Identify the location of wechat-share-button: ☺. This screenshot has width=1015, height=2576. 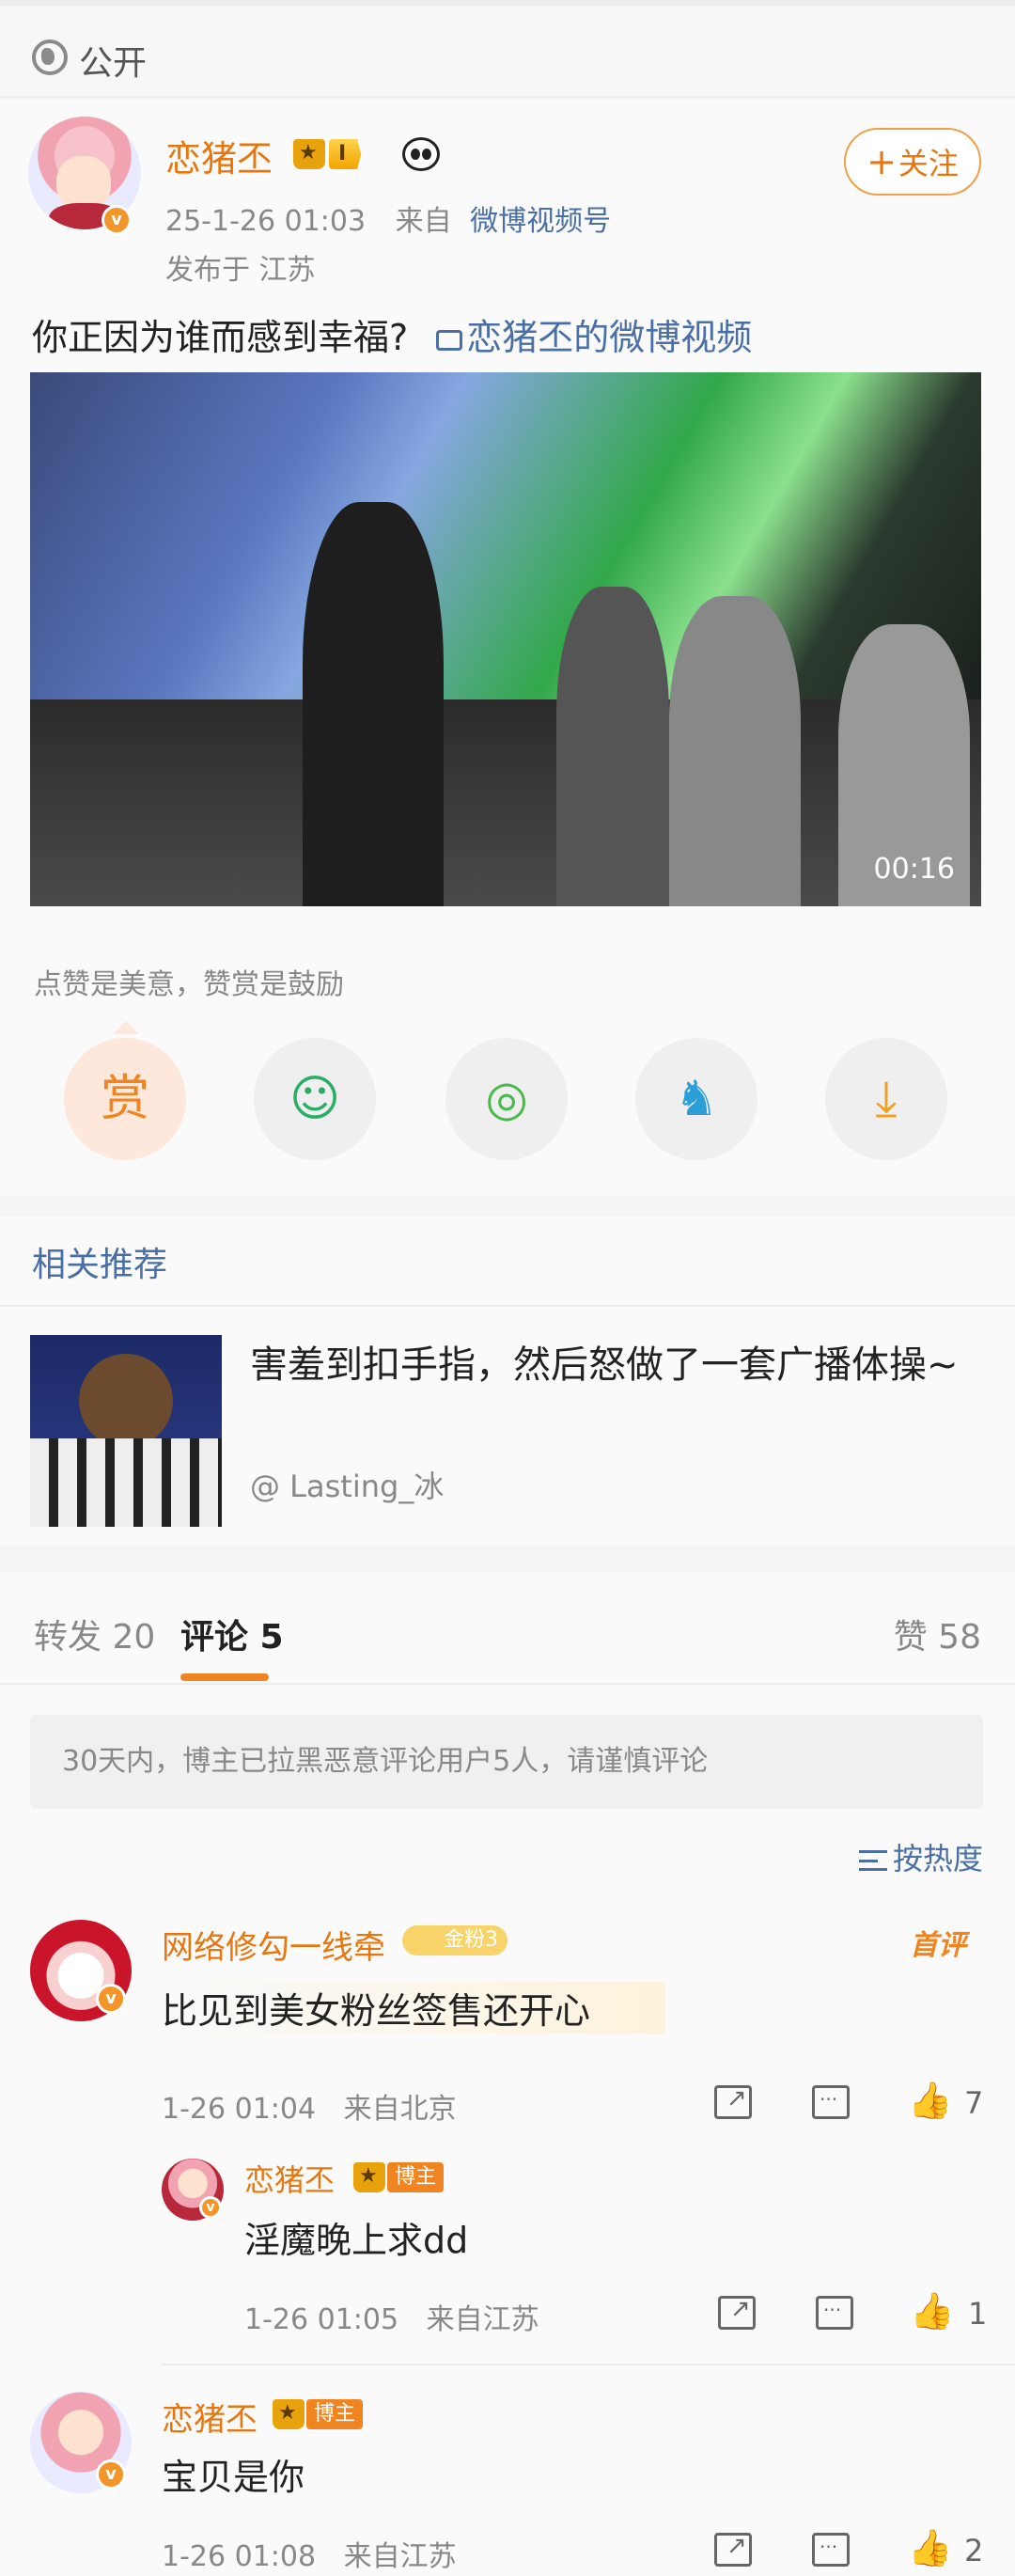
(315, 1099).